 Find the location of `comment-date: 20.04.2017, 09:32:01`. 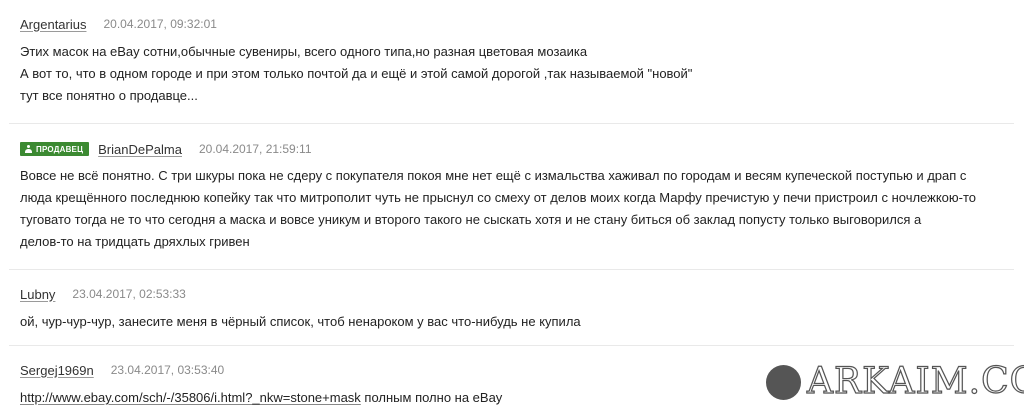

comment-date: 20.04.2017, 09:32:01 is located at coordinates (160, 24).